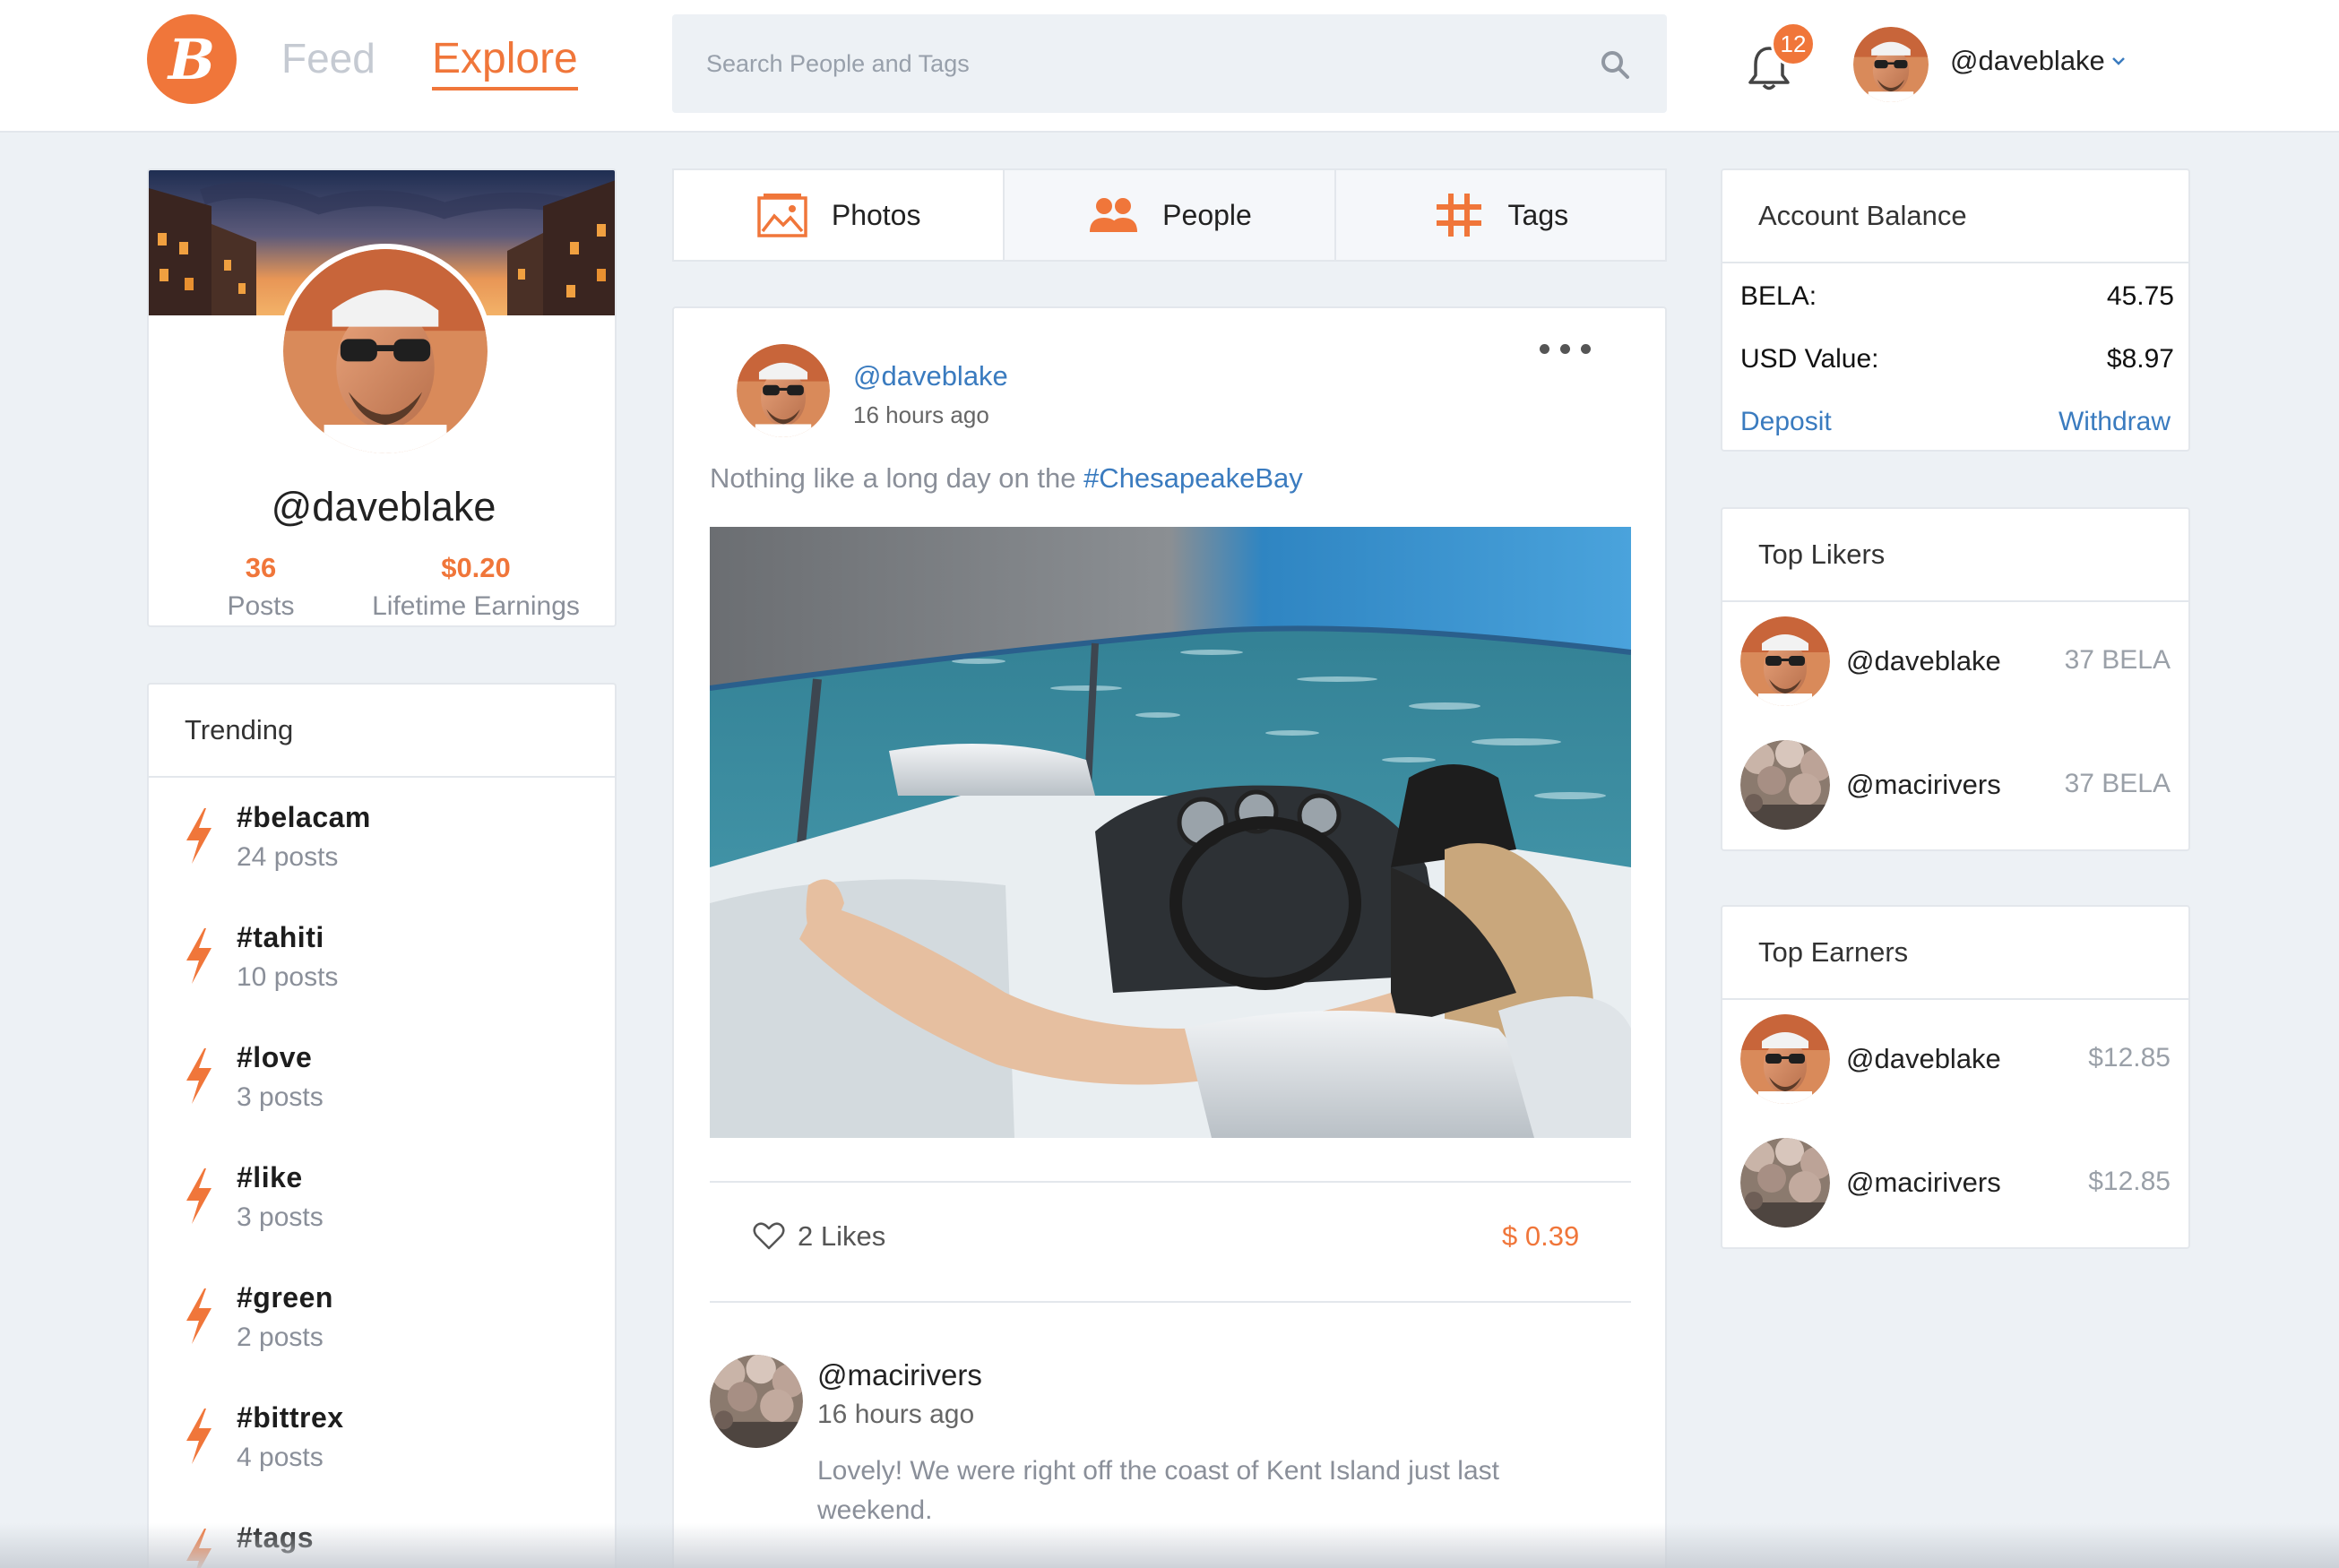 Image resolution: width=2339 pixels, height=1568 pixels. I want to click on nav-feed-link: Feed, so click(328, 58).